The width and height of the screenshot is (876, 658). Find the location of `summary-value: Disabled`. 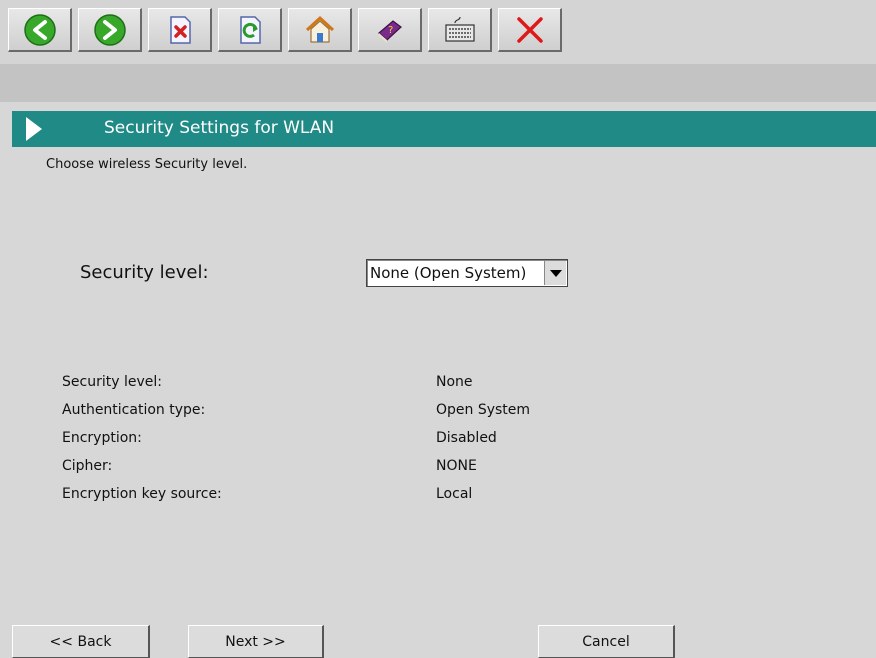

summary-value: Disabled is located at coordinates (466, 438).